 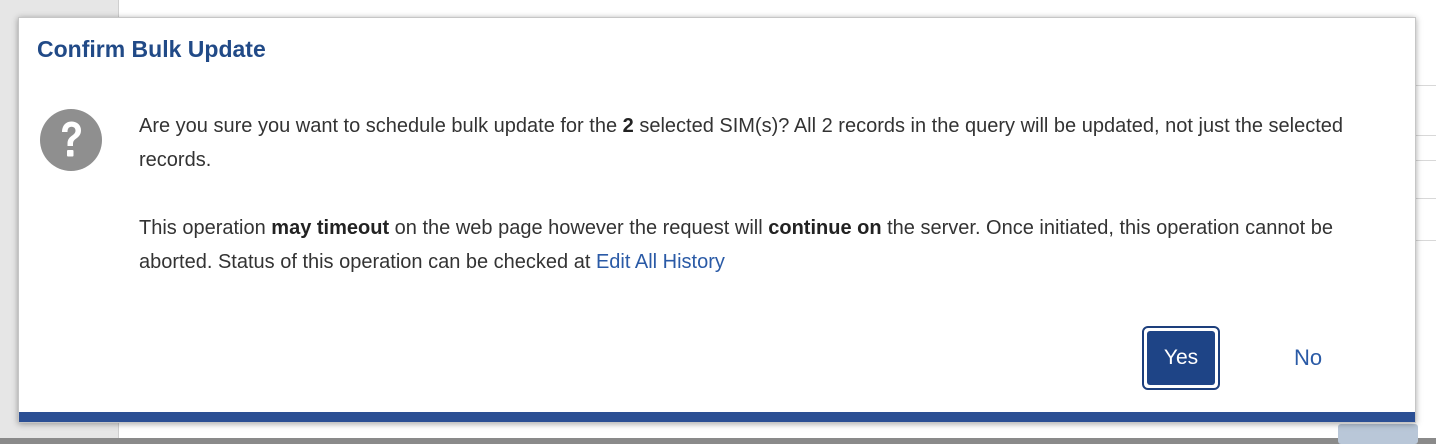 I want to click on message-text: This operation, so click(x=205, y=228).